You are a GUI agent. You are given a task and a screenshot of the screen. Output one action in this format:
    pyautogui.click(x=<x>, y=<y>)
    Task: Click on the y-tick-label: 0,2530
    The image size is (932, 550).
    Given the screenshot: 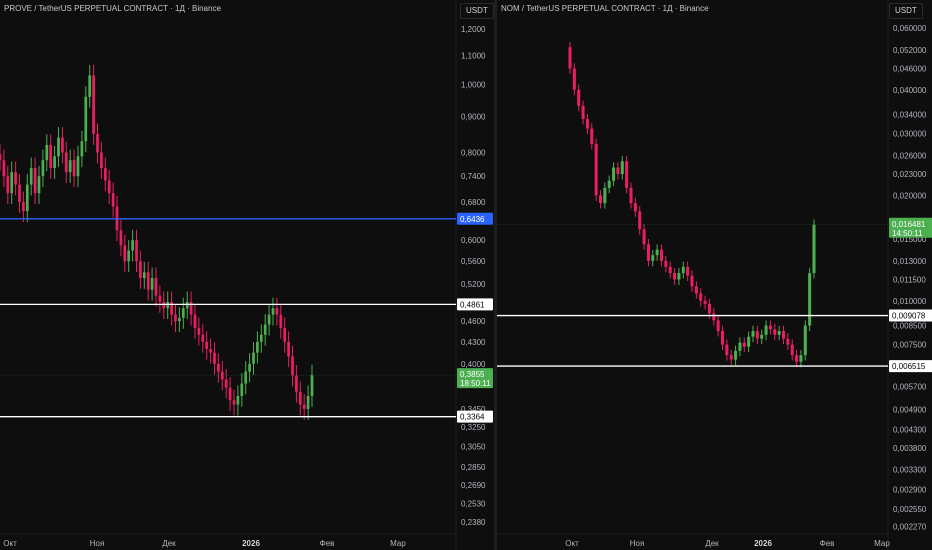 What is the action you would take?
    pyautogui.click(x=473, y=504)
    